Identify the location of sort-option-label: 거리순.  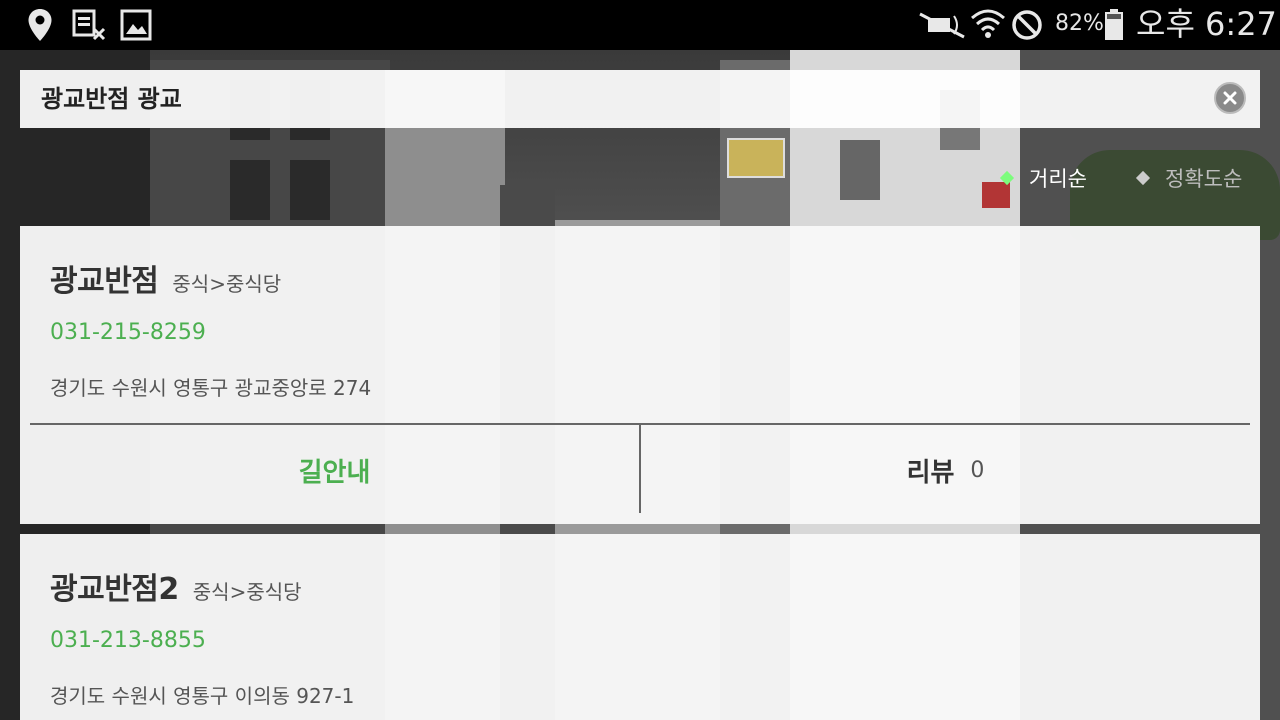
(1058, 179).